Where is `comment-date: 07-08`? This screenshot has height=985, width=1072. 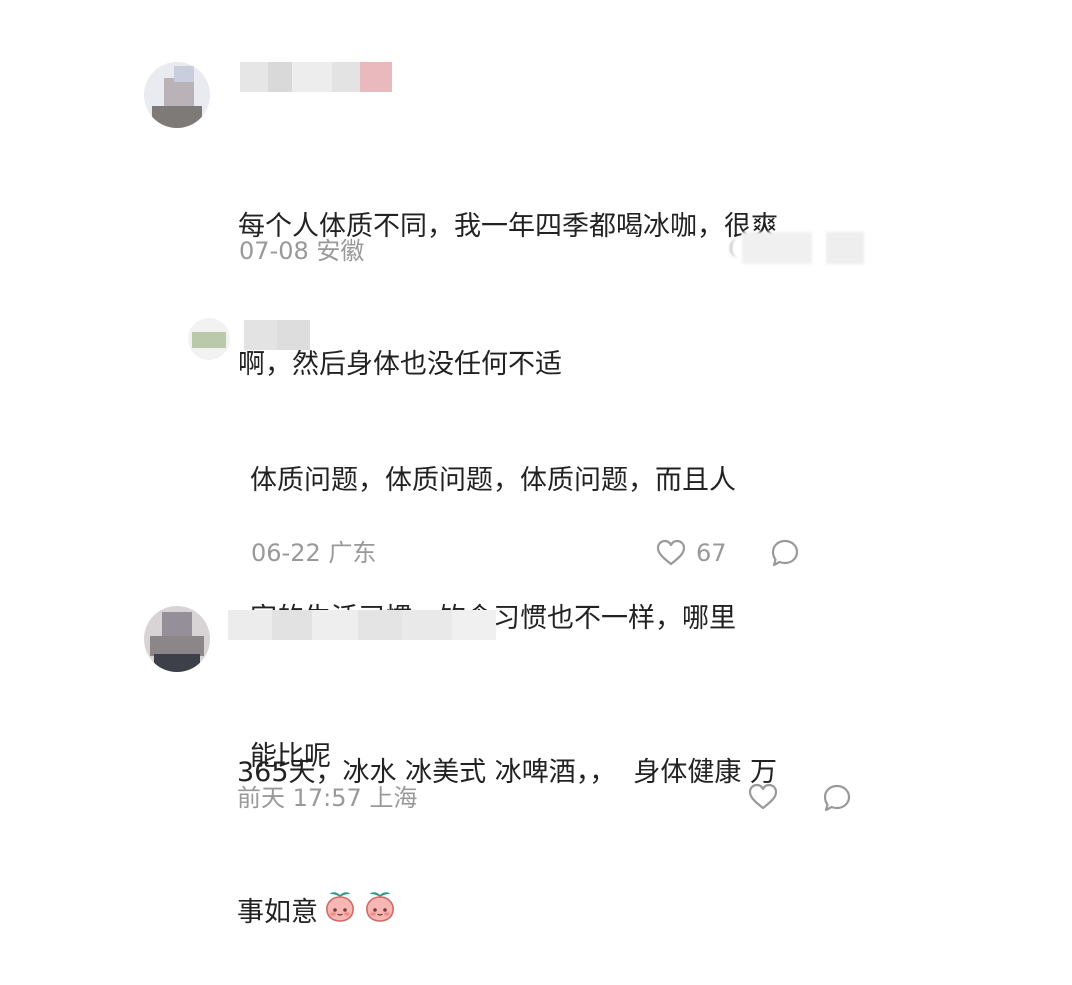
comment-date: 07-08 is located at coordinates (274, 251).